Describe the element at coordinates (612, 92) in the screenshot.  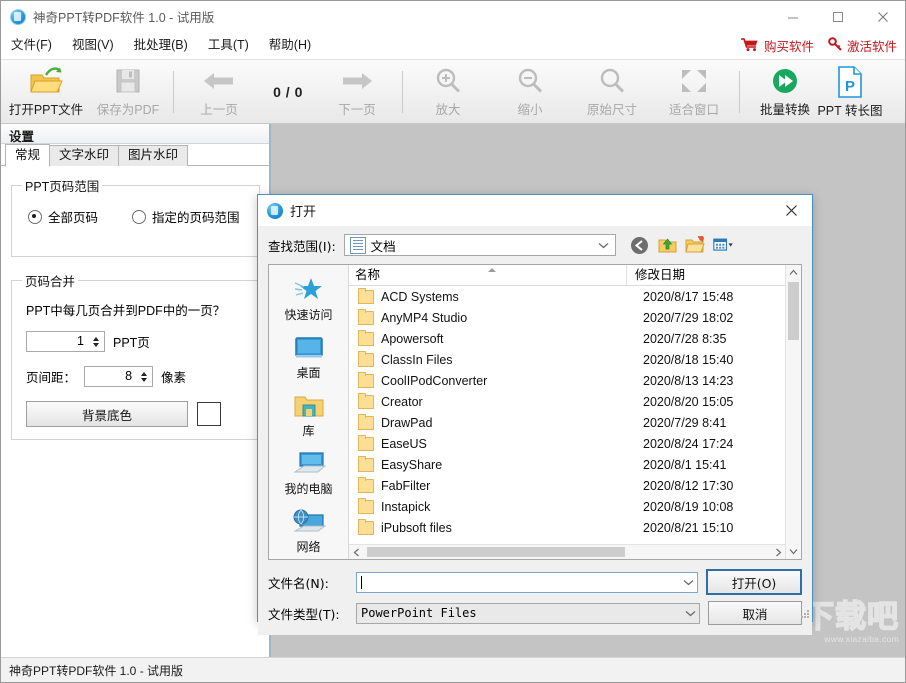
I see `actual-size-button: 原始尺寸` at that location.